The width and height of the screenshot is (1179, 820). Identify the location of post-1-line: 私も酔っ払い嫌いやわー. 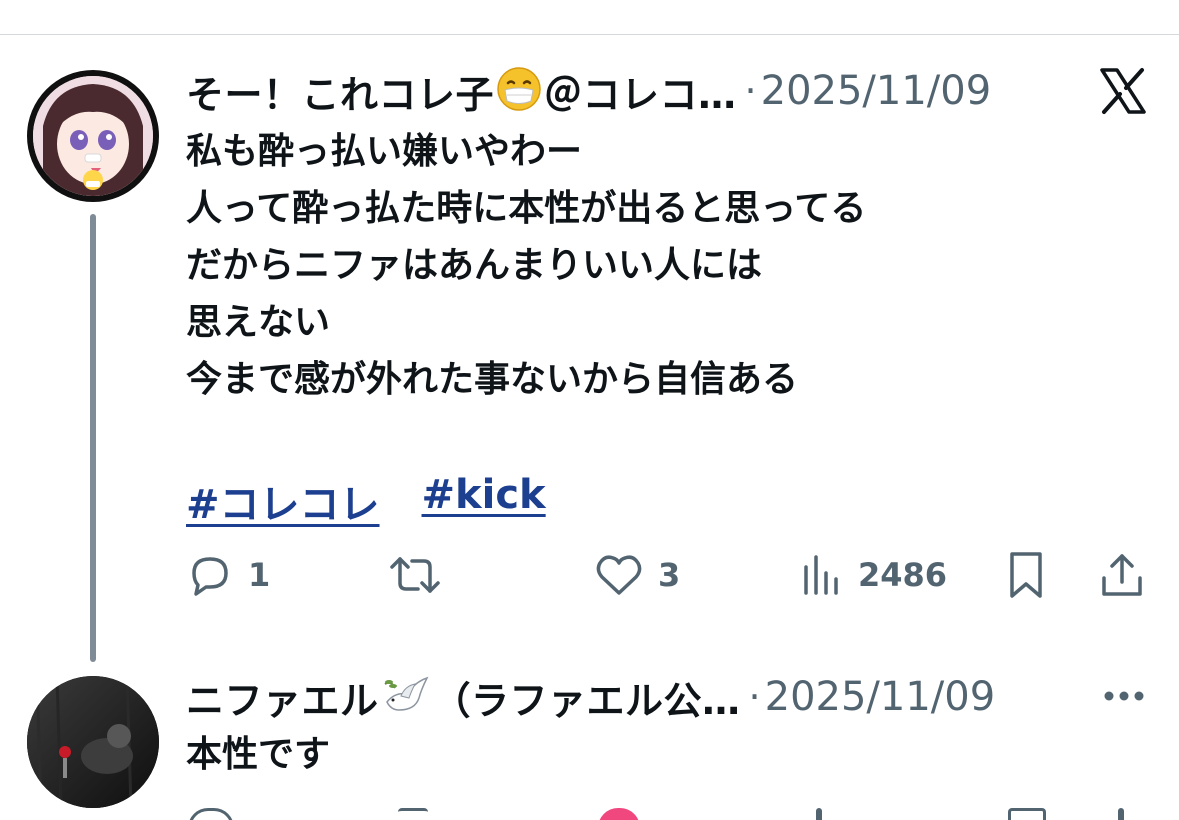
(384, 151).